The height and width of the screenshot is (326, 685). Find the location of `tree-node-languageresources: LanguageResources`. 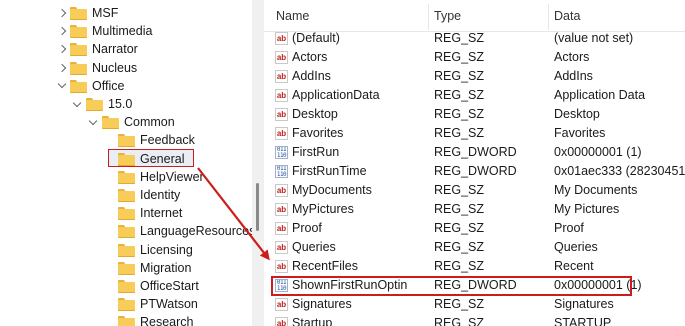

tree-node-languageresources: LanguageResources is located at coordinates (126, 231).